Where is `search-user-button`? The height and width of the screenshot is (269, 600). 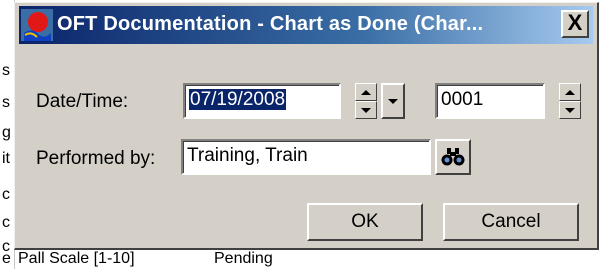 search-user-button is located at coordinates (453, 157).